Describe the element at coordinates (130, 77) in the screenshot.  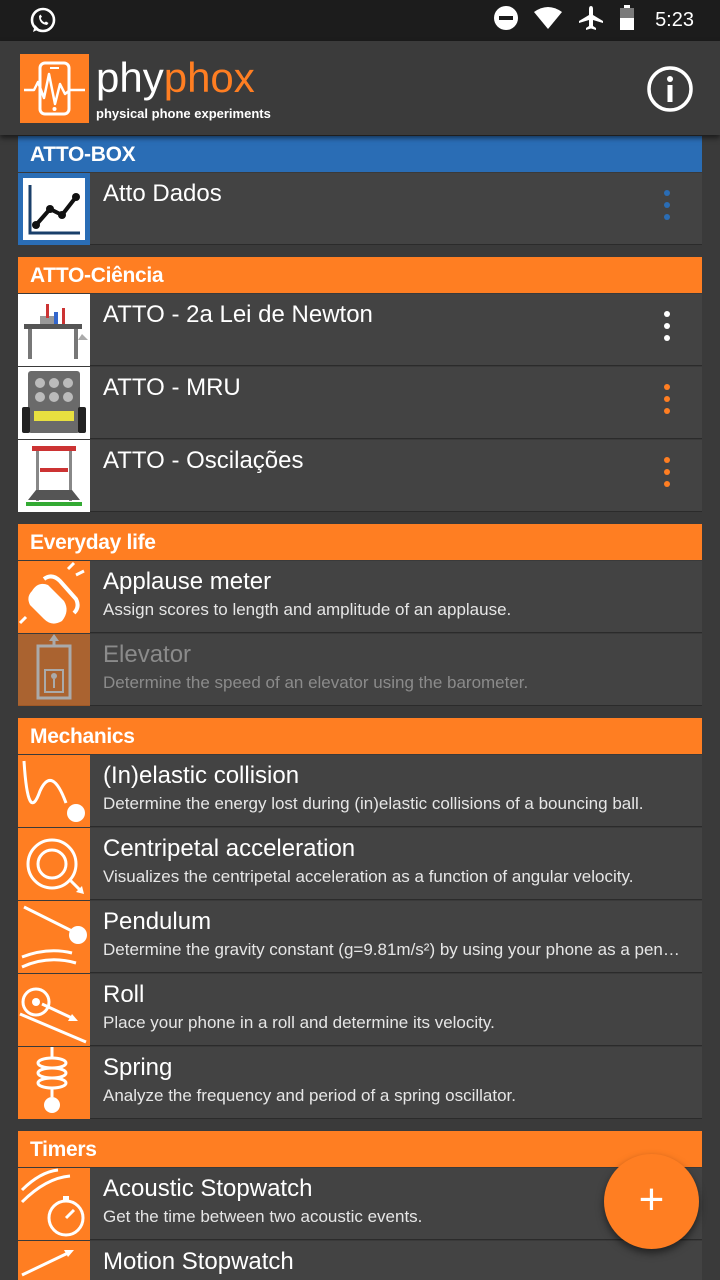
I see `app-title-part1: phy` at that location.